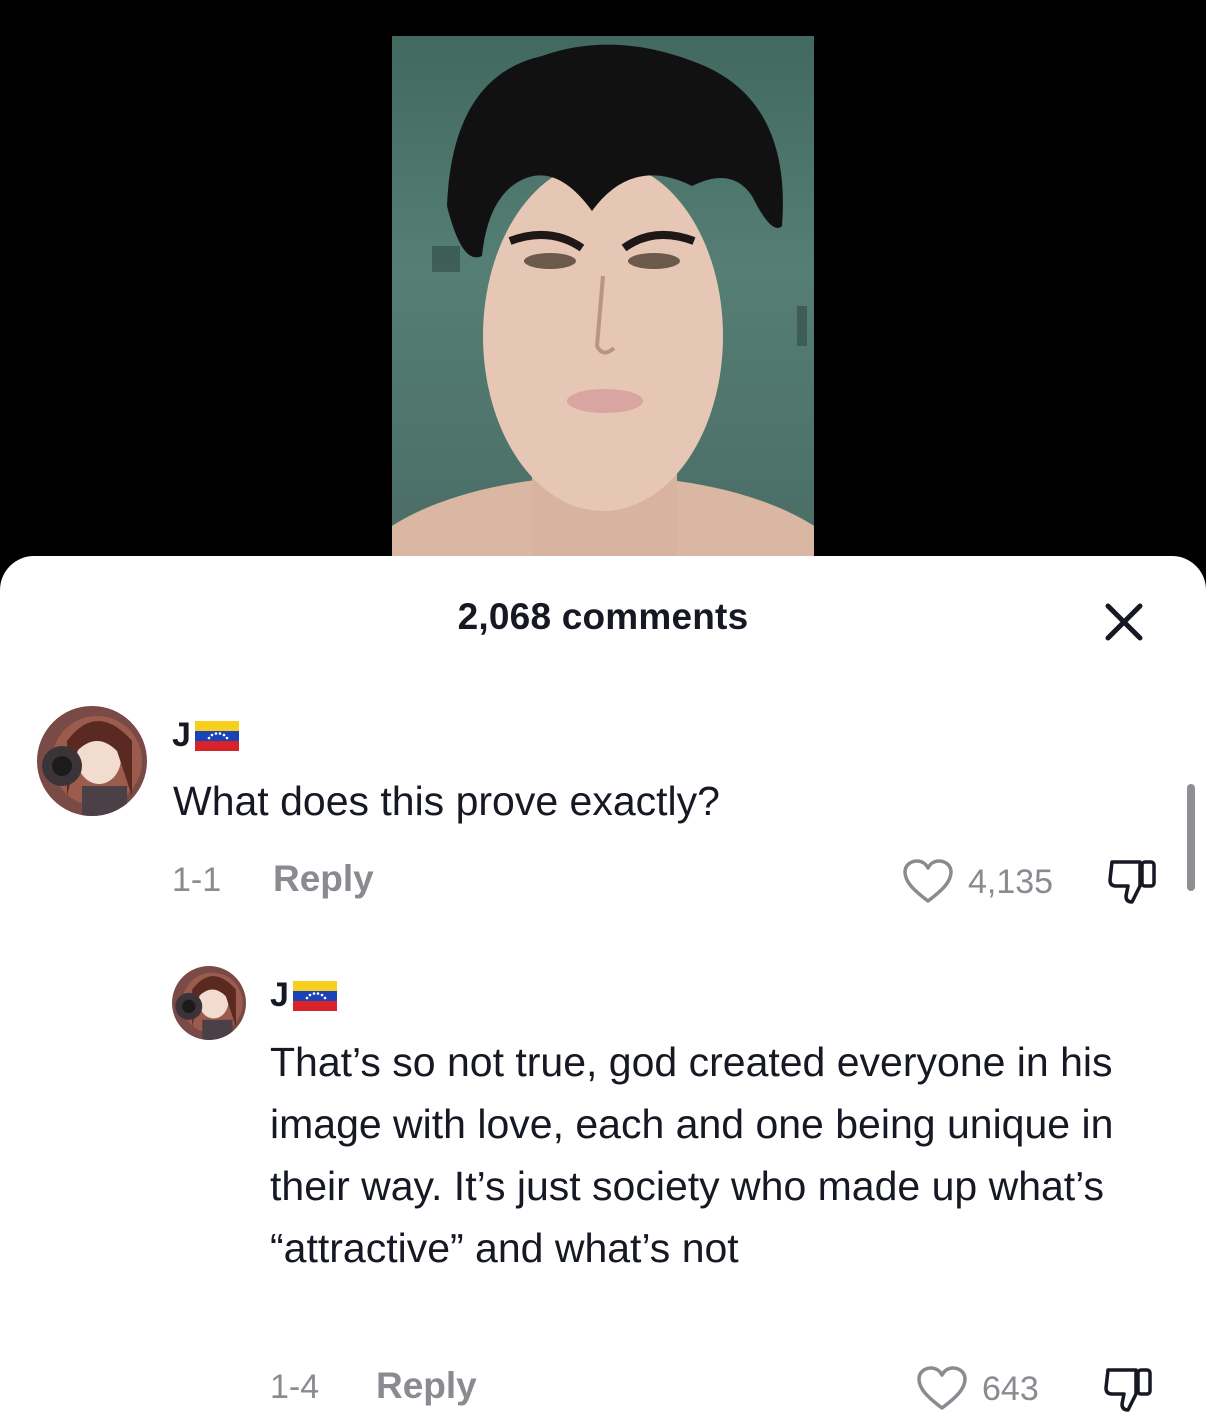 The height and width of the screenshot is (1426, 1206). I want to click on reply-username: J, so click(303, 995).